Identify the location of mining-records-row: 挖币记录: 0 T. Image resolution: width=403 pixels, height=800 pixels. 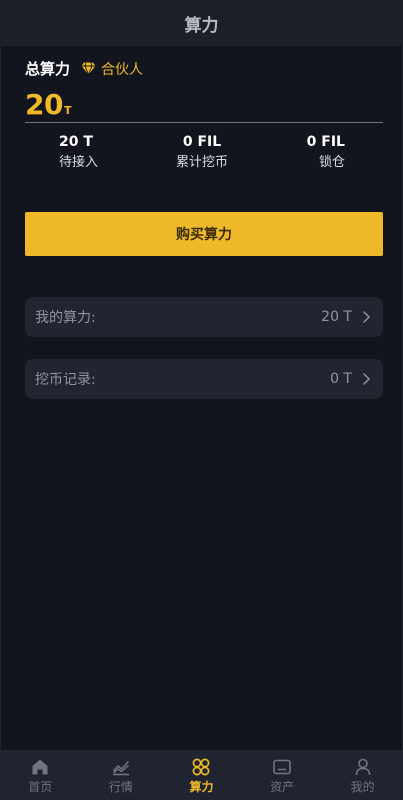
(204, 379).